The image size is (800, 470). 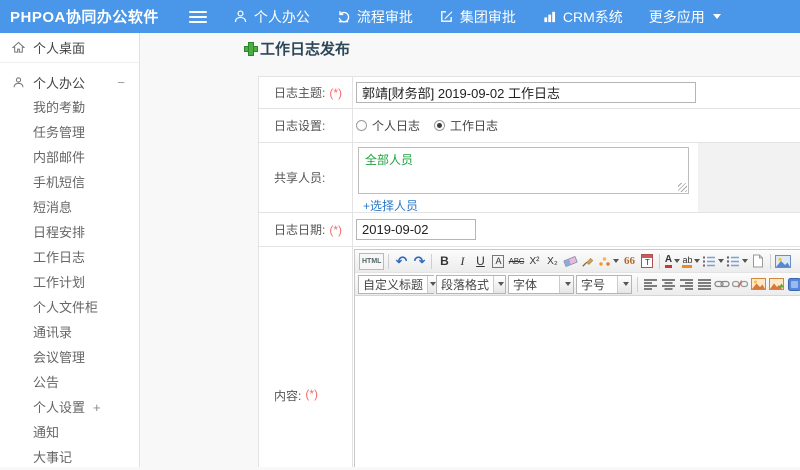 What do you see at coordinates (69, 157) in the screenshot?
I see `sidebar-item-internal-mail: 内部邮件` at bounding box center [69, 157].